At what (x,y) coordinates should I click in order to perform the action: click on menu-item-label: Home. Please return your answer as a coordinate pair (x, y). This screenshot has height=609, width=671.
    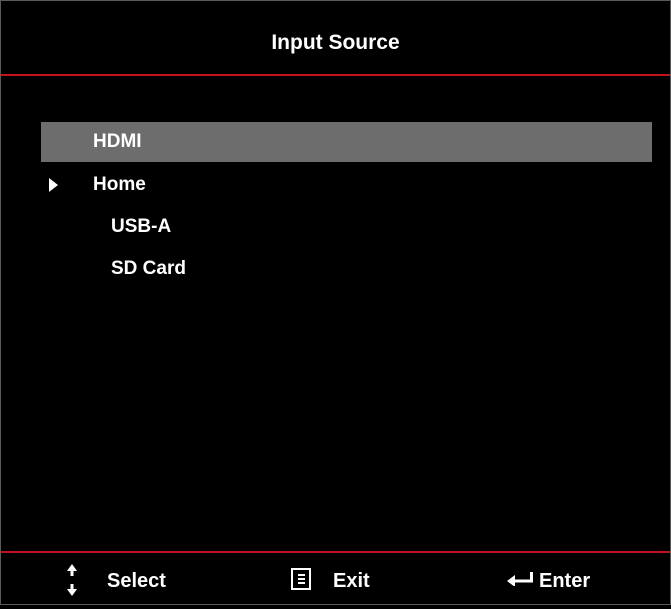
    Looking at the image, I should click on (119, 184).